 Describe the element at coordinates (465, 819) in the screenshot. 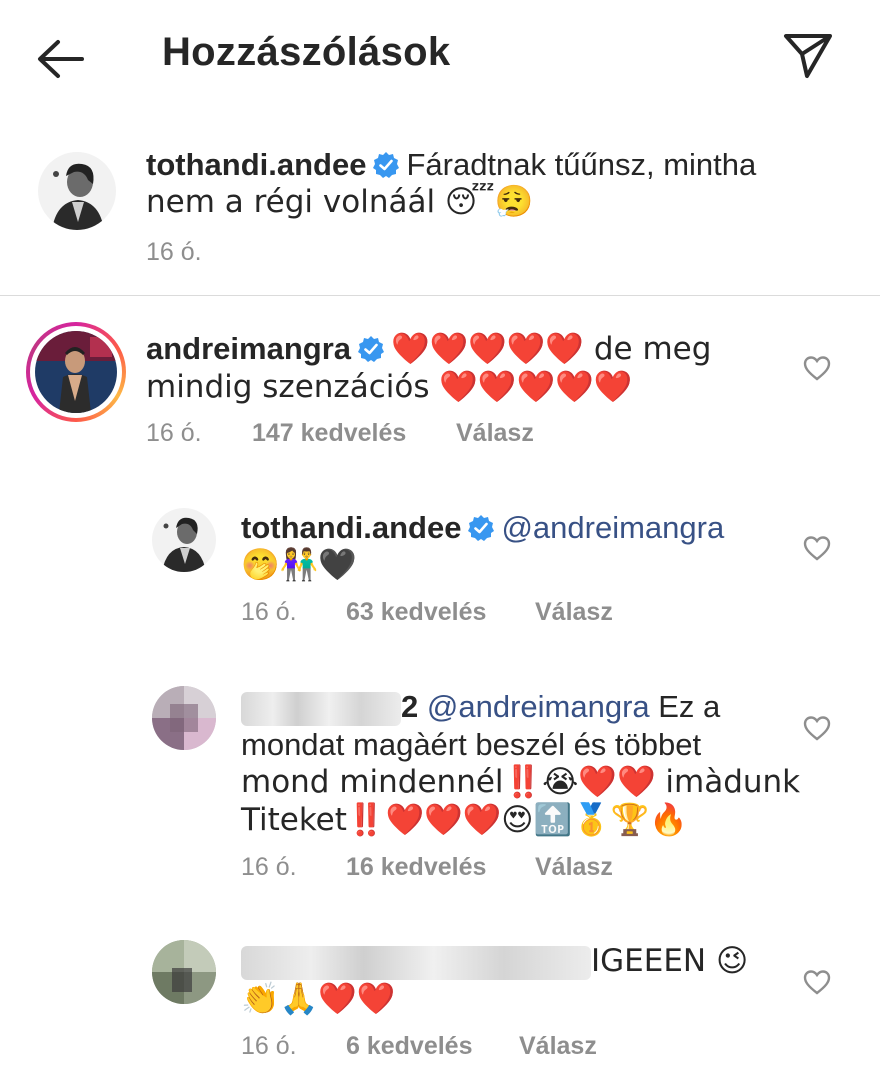

I see `reply-line4: Titeket‼️❤️❤️❤️😍🔝🥇🏆🔥` at that location.